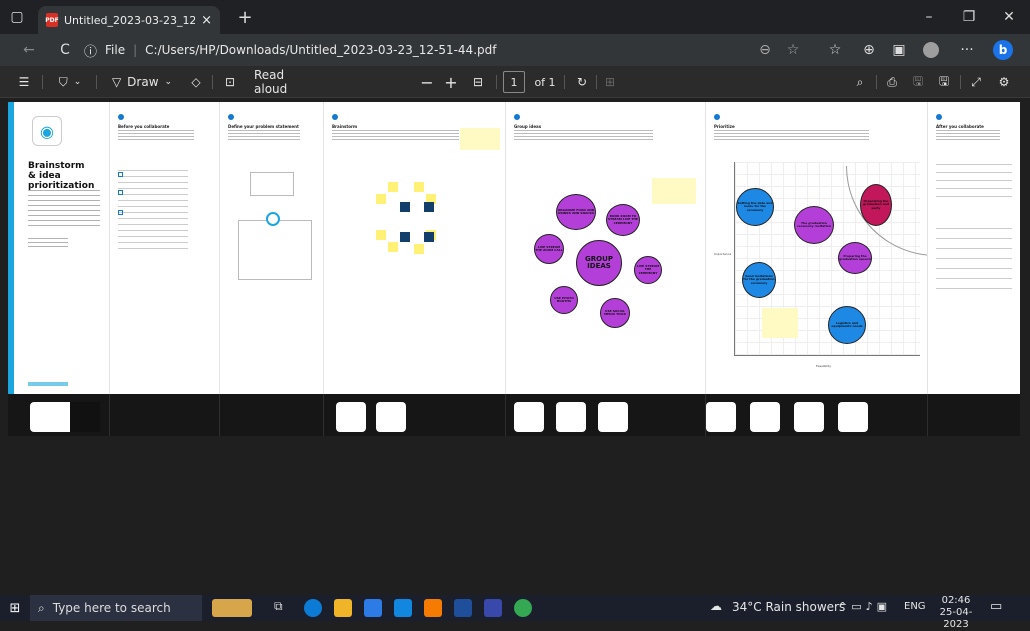  What do you see at coordinates (165, 248) in the screenshot?
I see `board-before: Before you collaborate` at bounding box center [165, 248].